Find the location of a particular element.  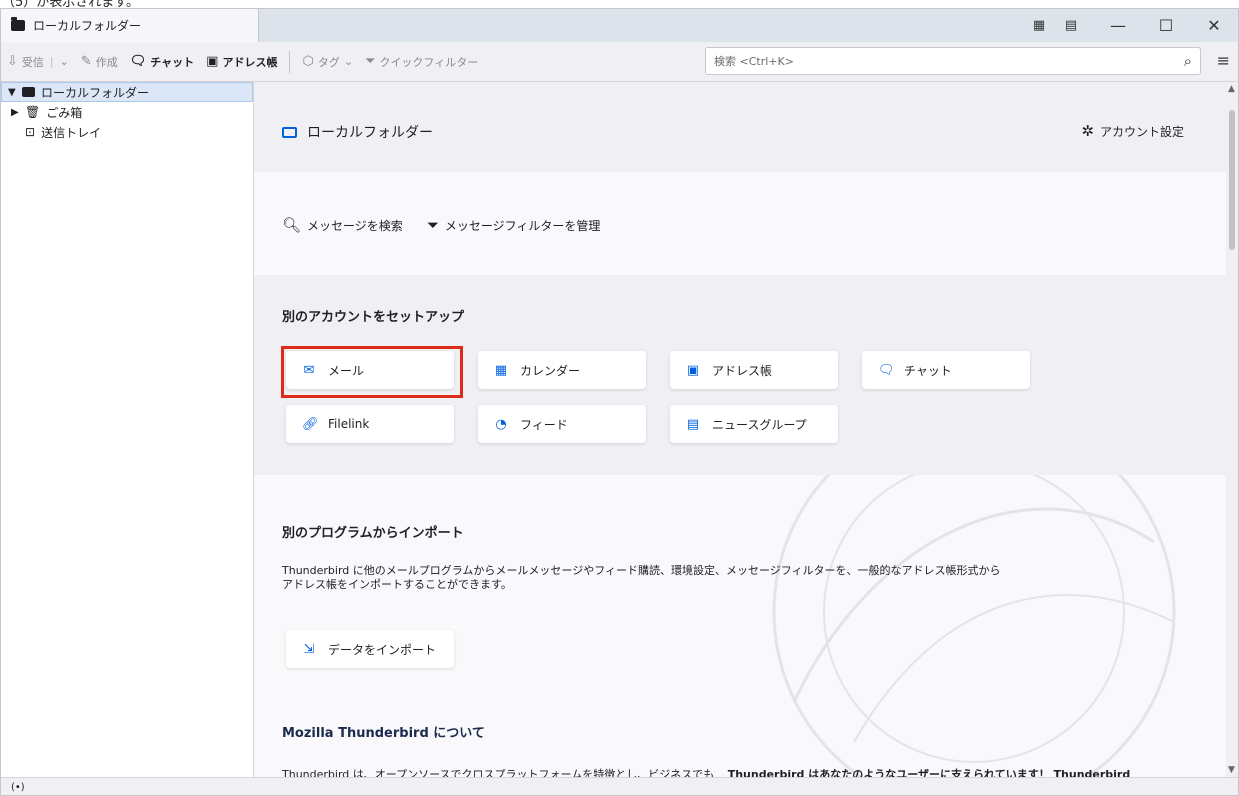

account-settings-button: ✲ アカウント設定 is located at coordinates (1132, 131).